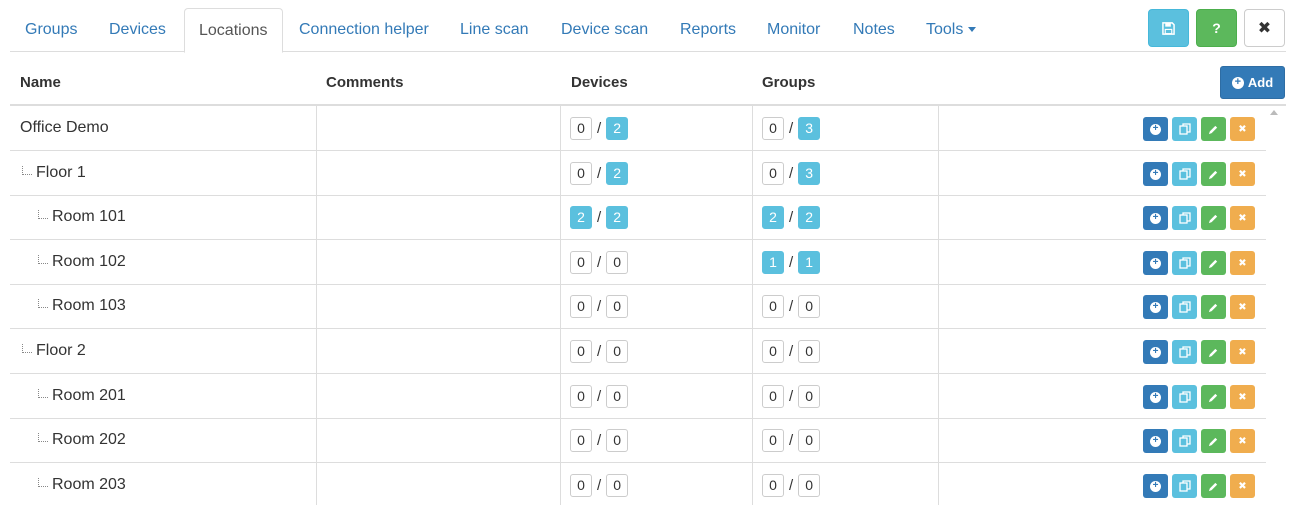 The height and width of the screenshot is (505, 1292). I want to click on tab-connection-helper: Connection helper, so click(364, 30).